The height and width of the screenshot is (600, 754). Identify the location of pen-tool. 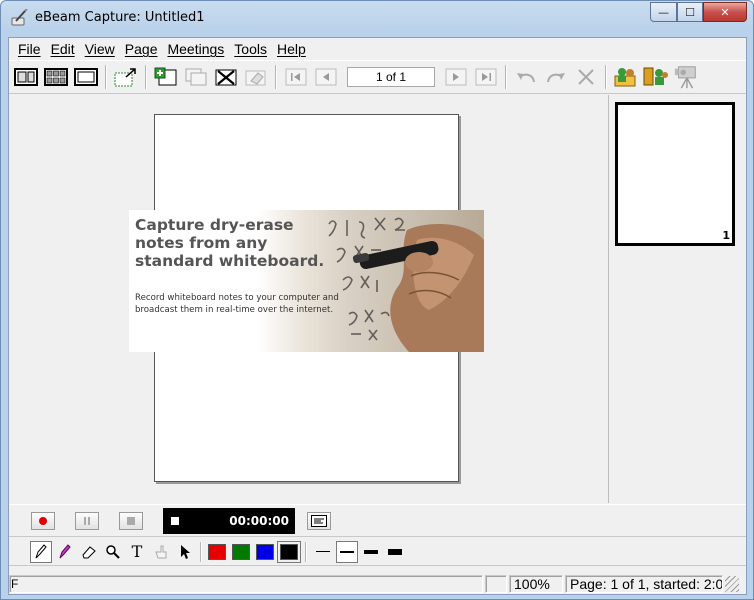
(41, 551).